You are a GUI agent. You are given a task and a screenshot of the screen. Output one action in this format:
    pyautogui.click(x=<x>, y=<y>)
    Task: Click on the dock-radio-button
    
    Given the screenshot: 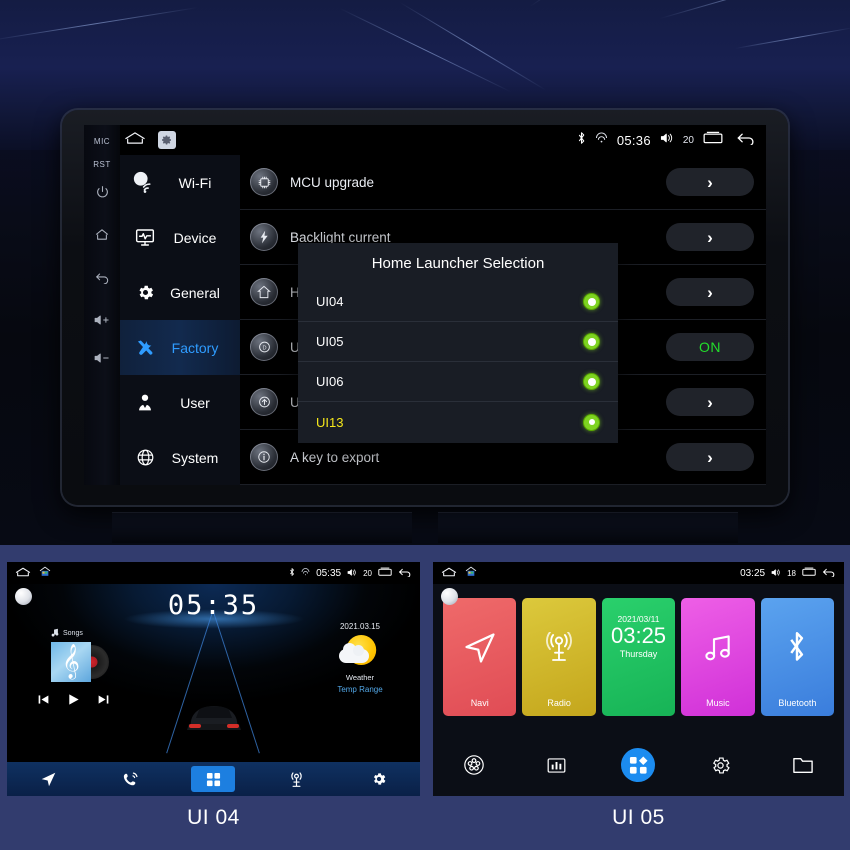 What is the action you would take?
    pyautogui.click(x=296, y=779)
    